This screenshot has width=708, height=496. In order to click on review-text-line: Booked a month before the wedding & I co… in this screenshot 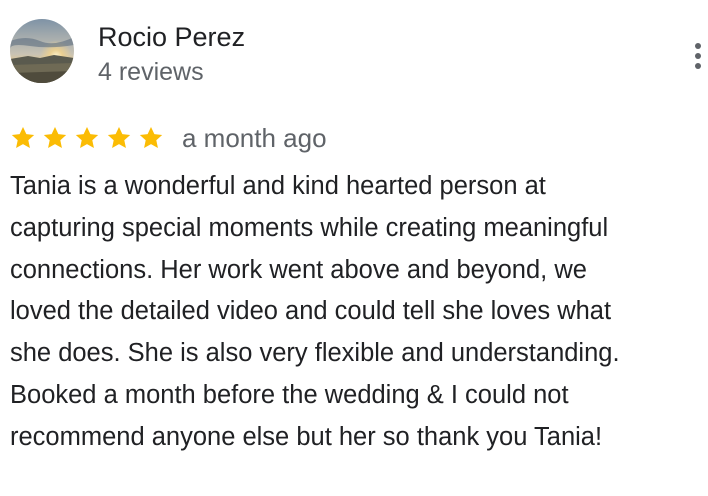, I will do `click(289, 394)`.